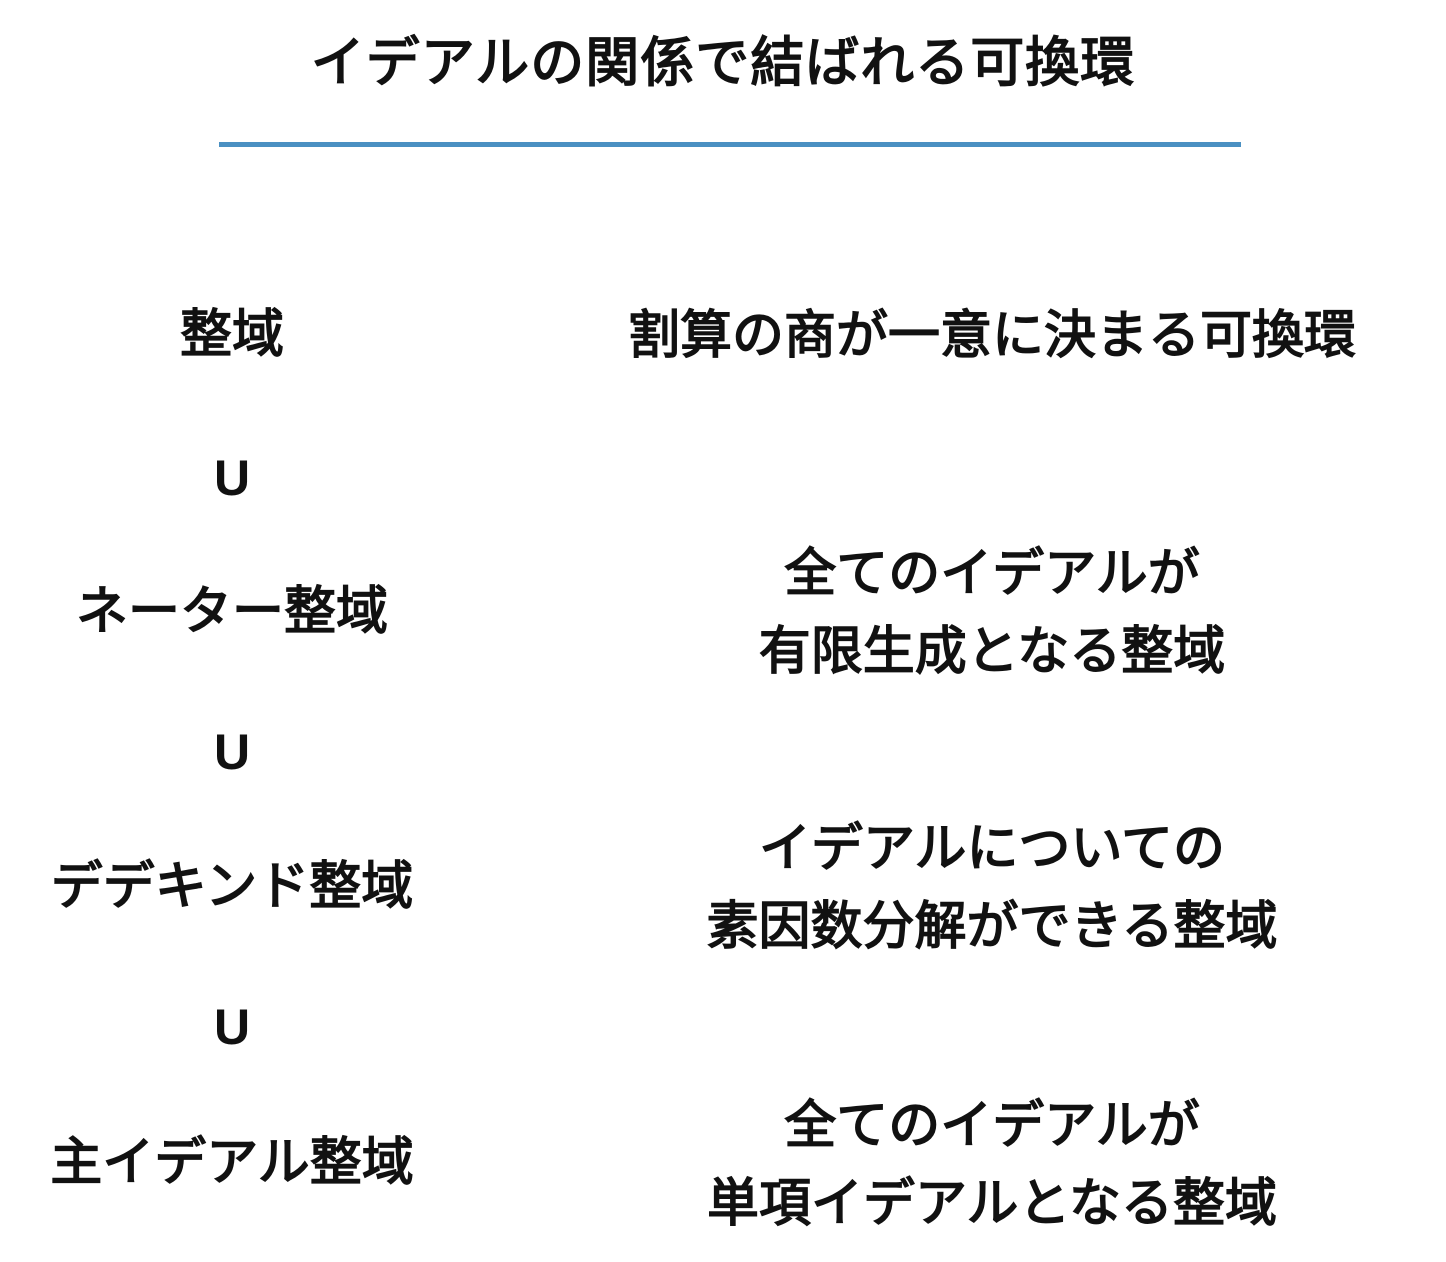  Describe the element at coordinates (231, 335) in the screenshot. I see `term-integral-domain: 整域` at that location.